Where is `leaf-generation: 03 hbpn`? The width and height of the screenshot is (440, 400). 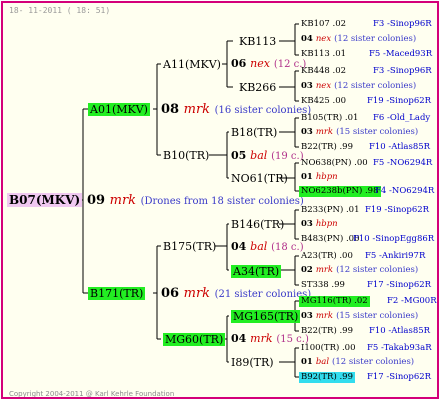 leaf-generation: 03 hbpn is located at coordinates (319, 224).